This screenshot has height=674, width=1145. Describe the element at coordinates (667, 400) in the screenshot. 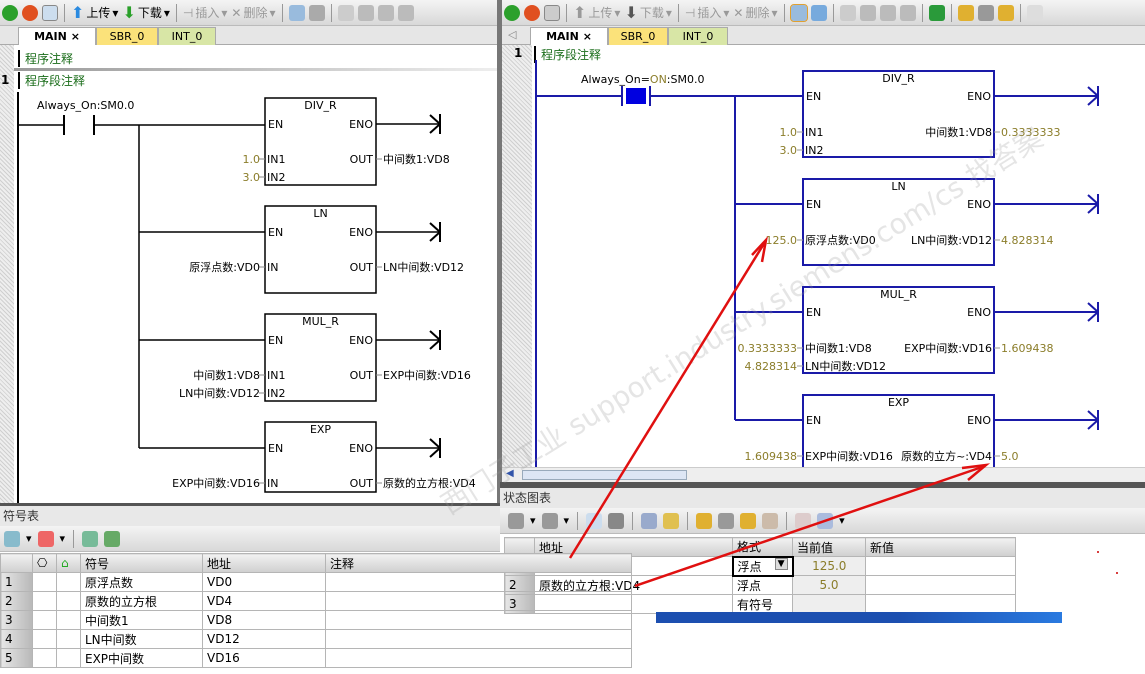

I see `red-arrow-to-input` at that location.